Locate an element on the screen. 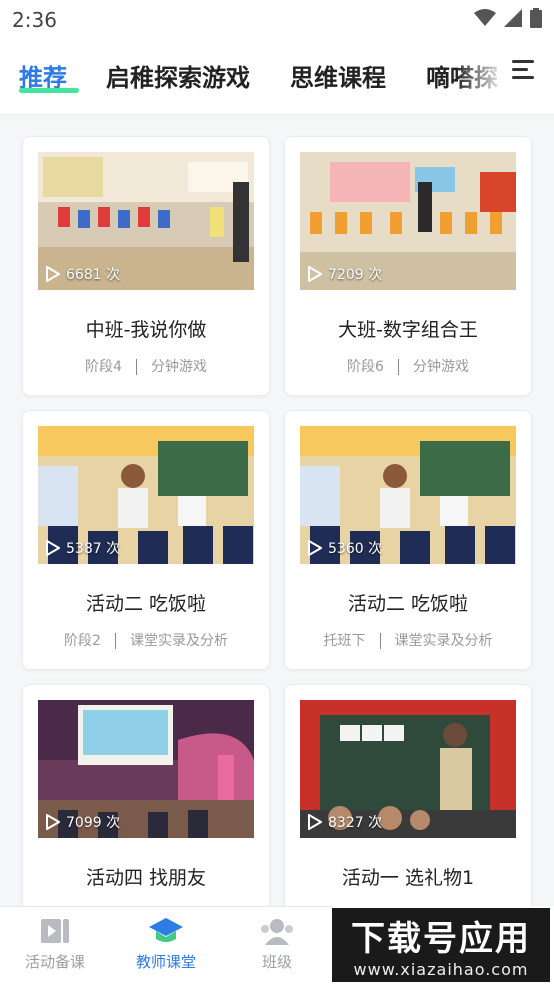  course-meta: 阶段6 分钟游戏 is located at coordinates (408, 366).